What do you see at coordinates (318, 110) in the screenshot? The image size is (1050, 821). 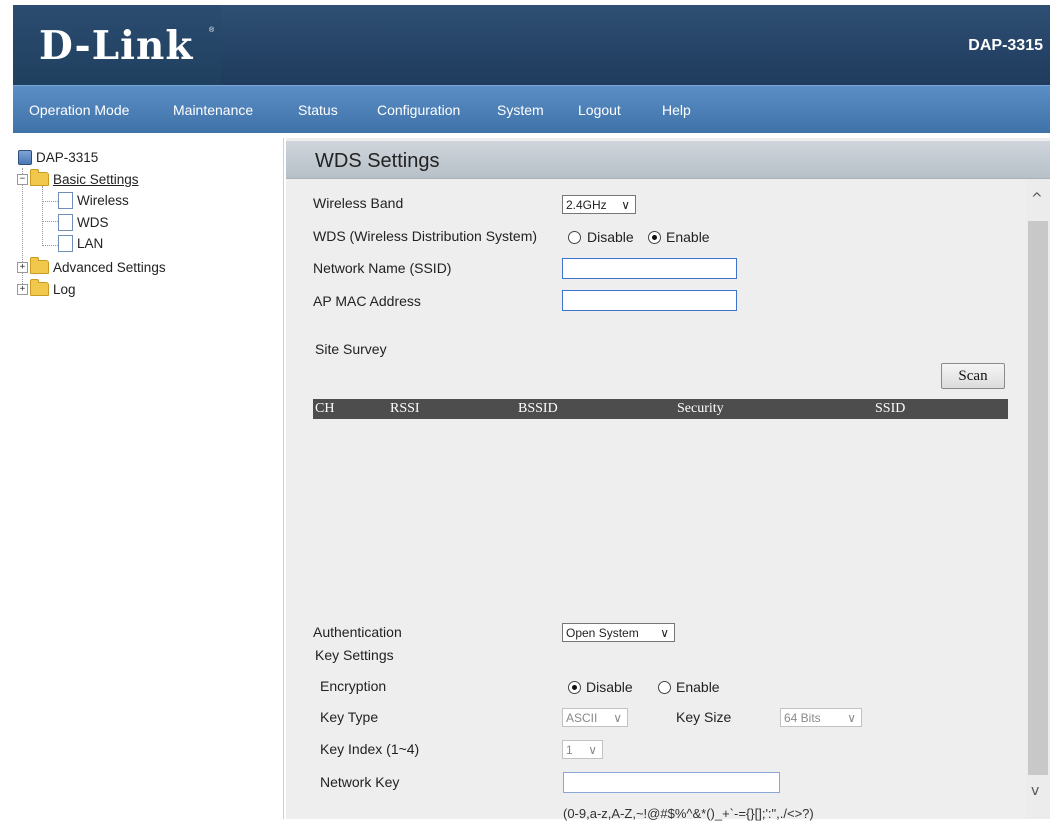 I see `nav-status: Status` at bounding box center [318, 110].